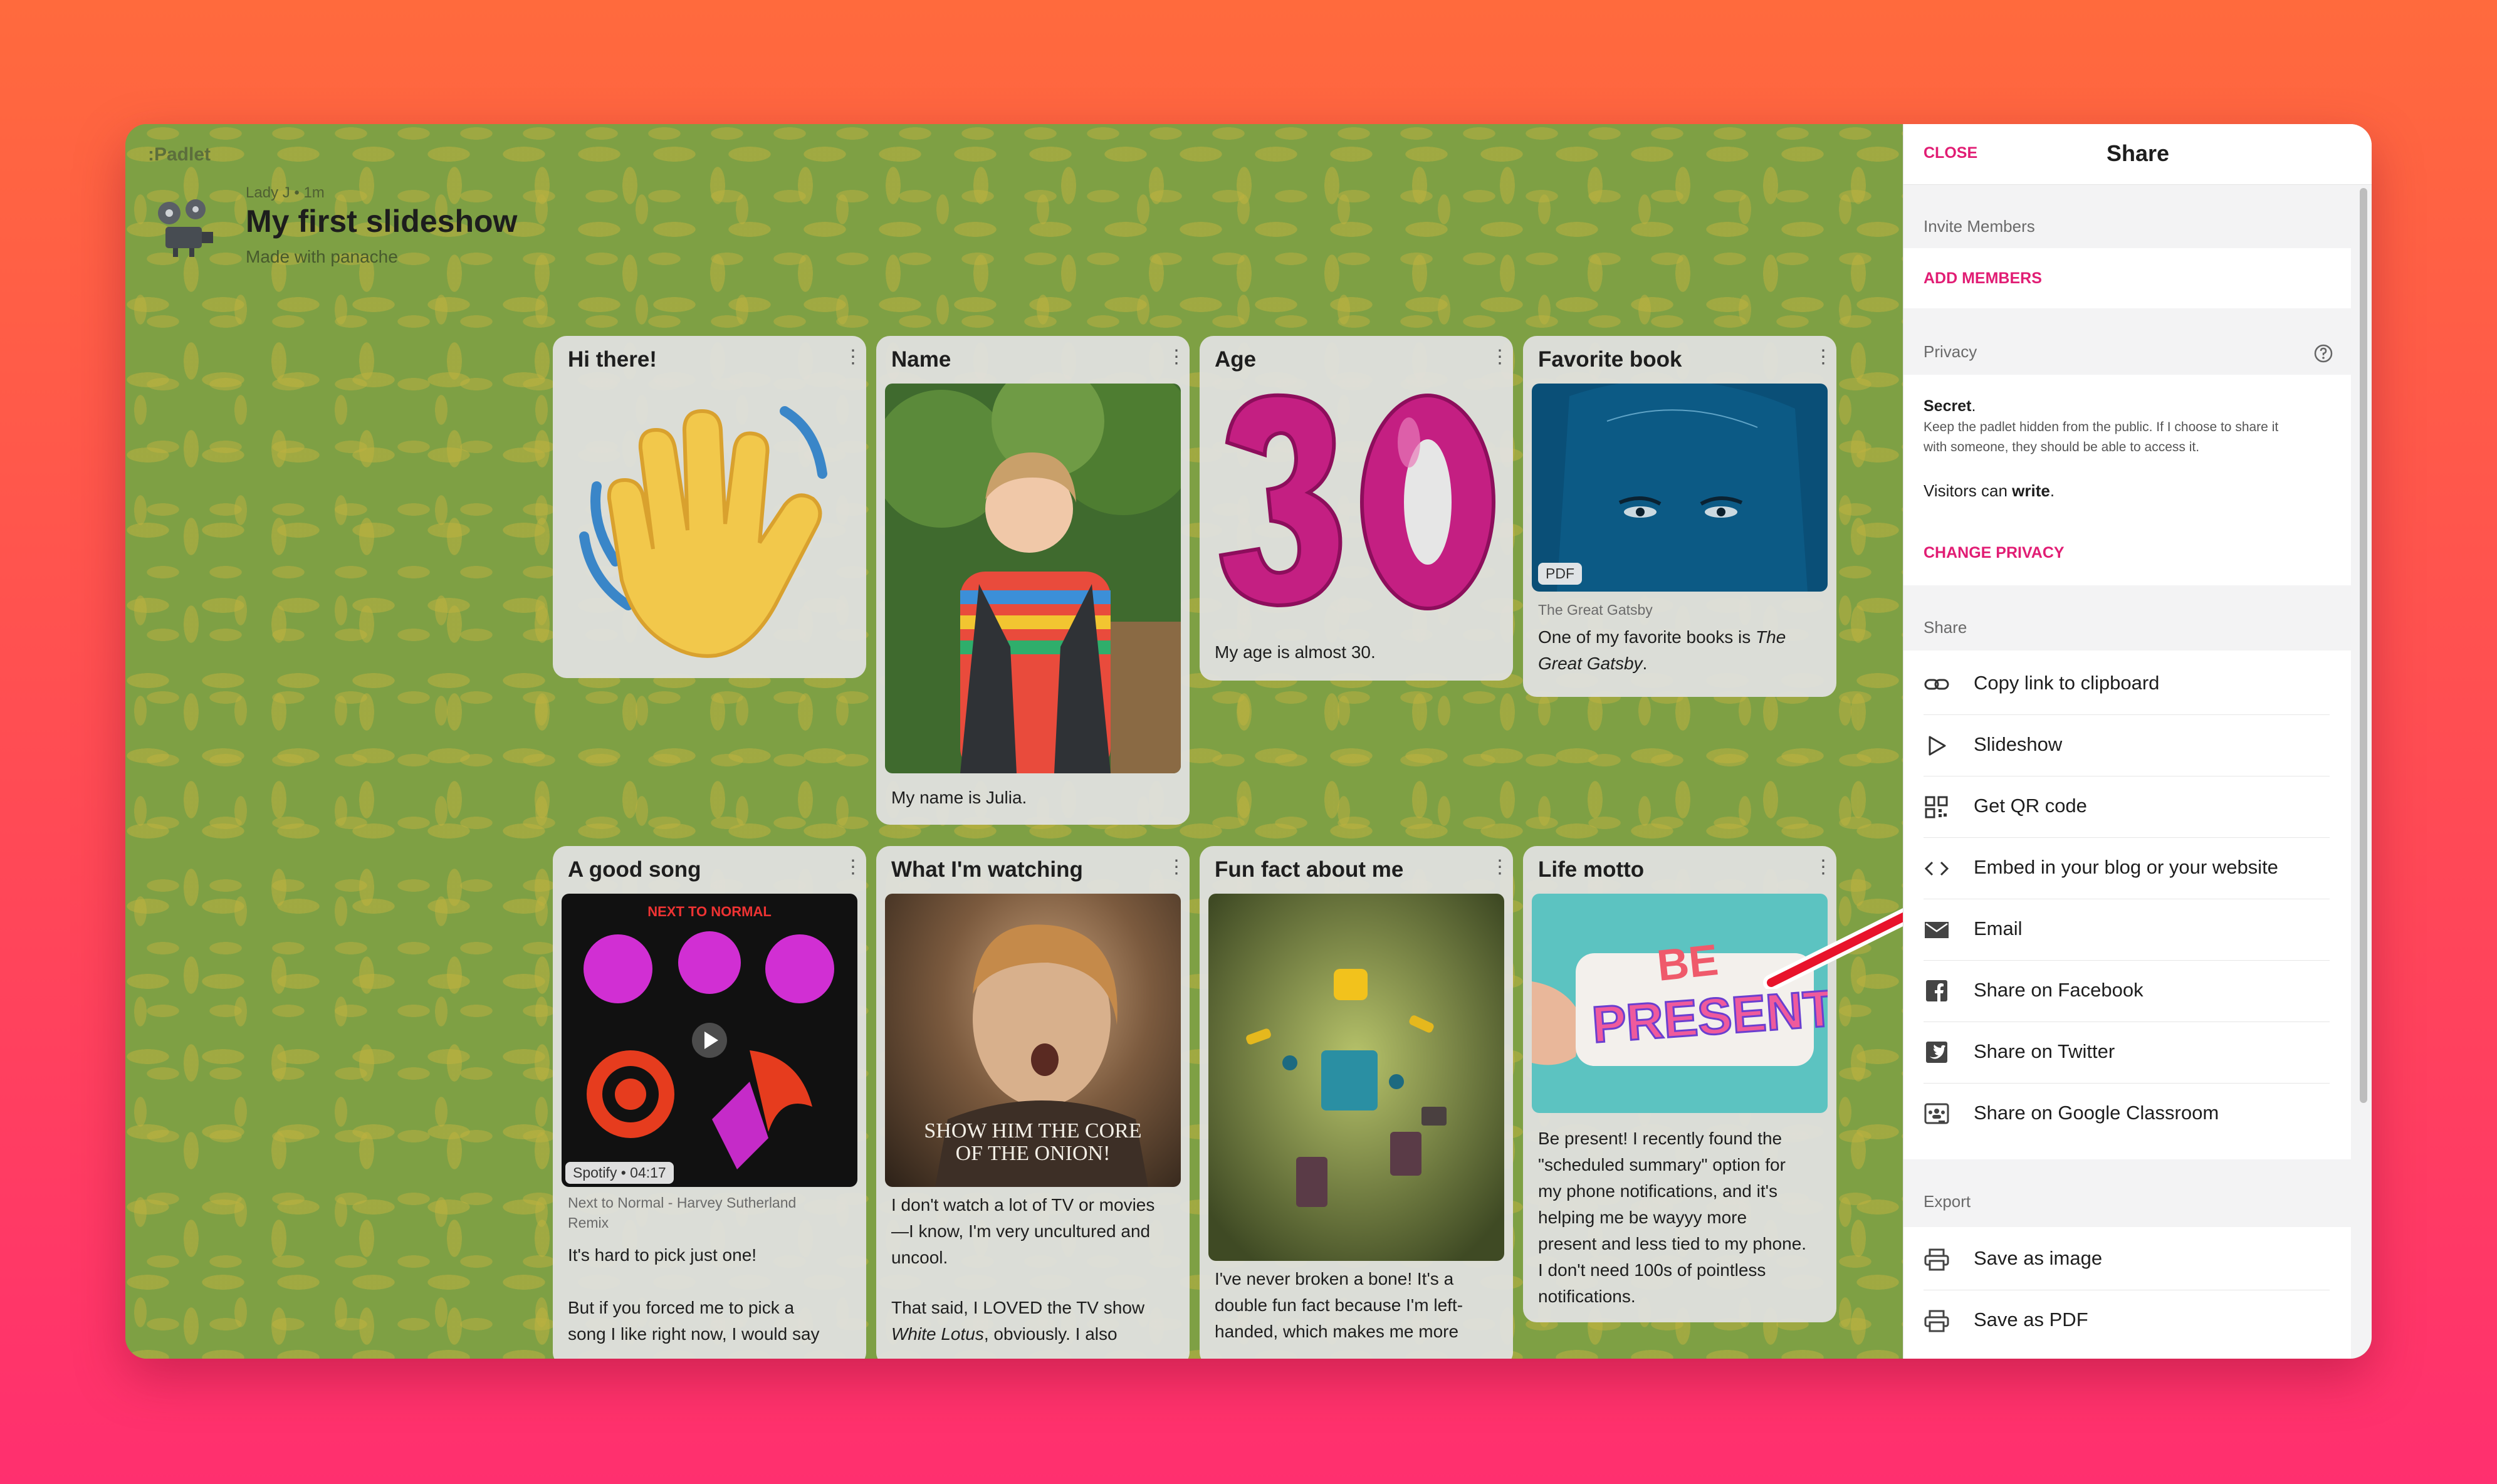 This screenshot has width=2497, height=1484. I want to click on add-members-button: ADD MEMBERS, so click(1983, 278).